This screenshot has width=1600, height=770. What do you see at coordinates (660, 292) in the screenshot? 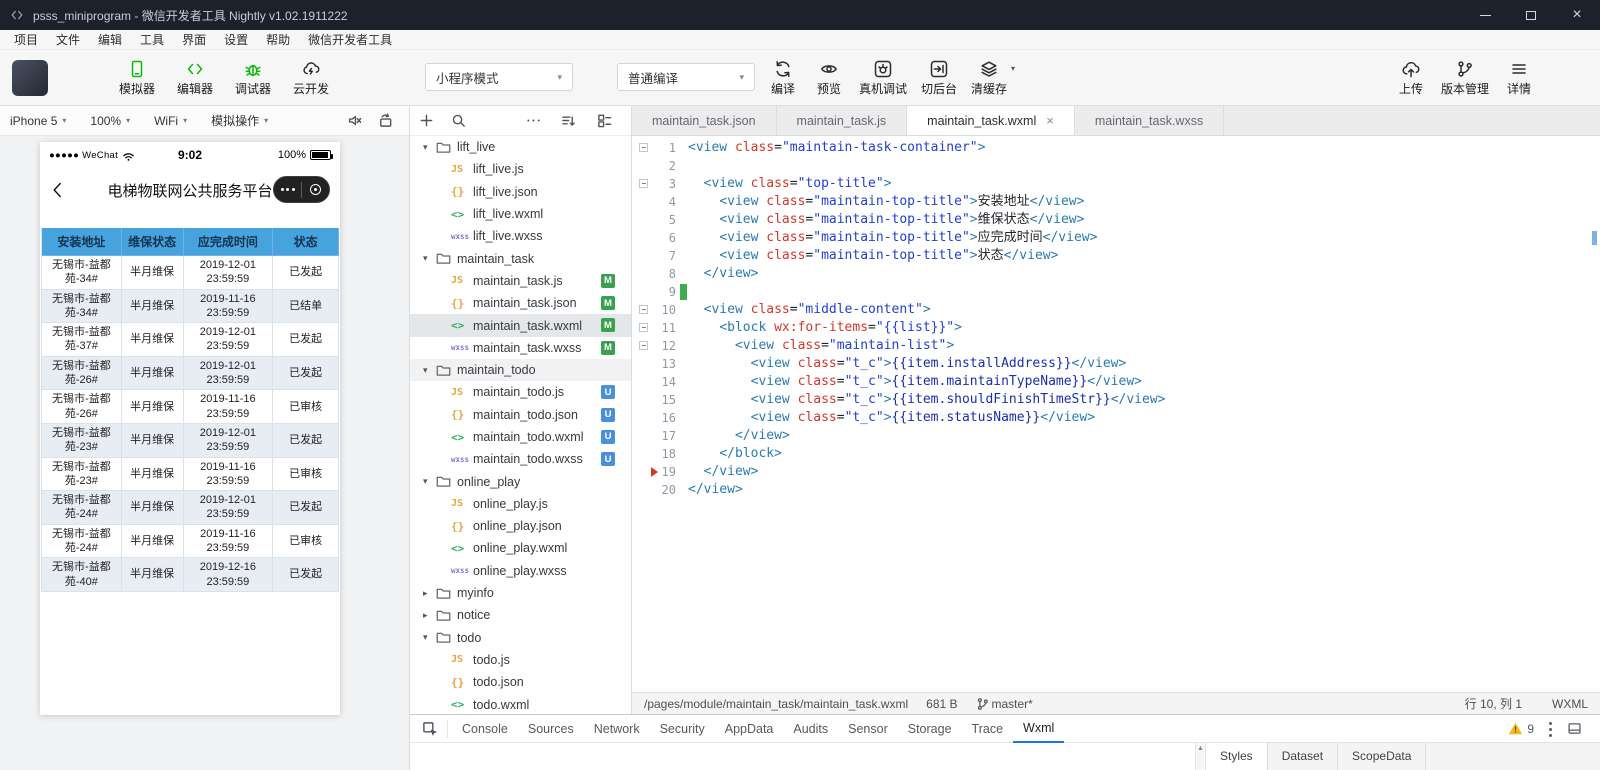
I see `gutter: 9` at bounding box center [660, 292].